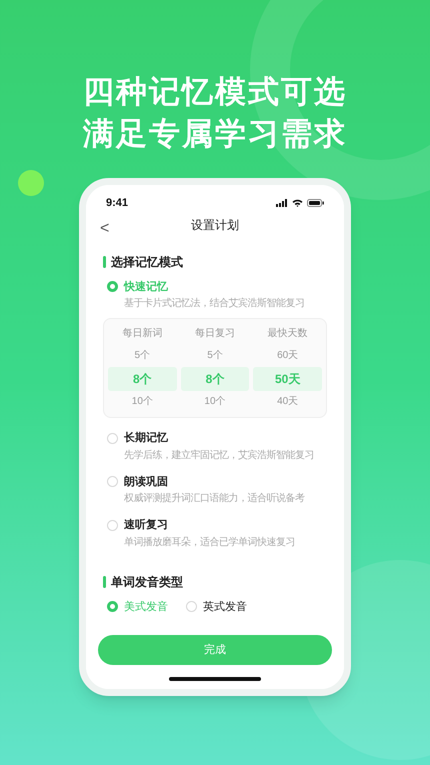  I want to click on wifi-icon, so click(297, 203).